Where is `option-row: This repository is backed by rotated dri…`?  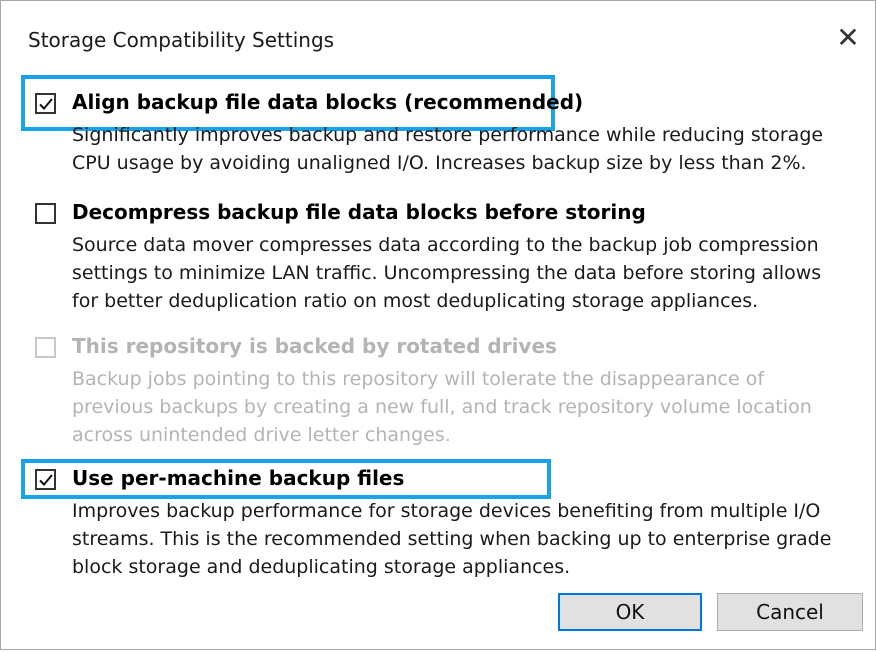 option-row: This repository is backed by rotated dri… is located at coordinates (448, 348).